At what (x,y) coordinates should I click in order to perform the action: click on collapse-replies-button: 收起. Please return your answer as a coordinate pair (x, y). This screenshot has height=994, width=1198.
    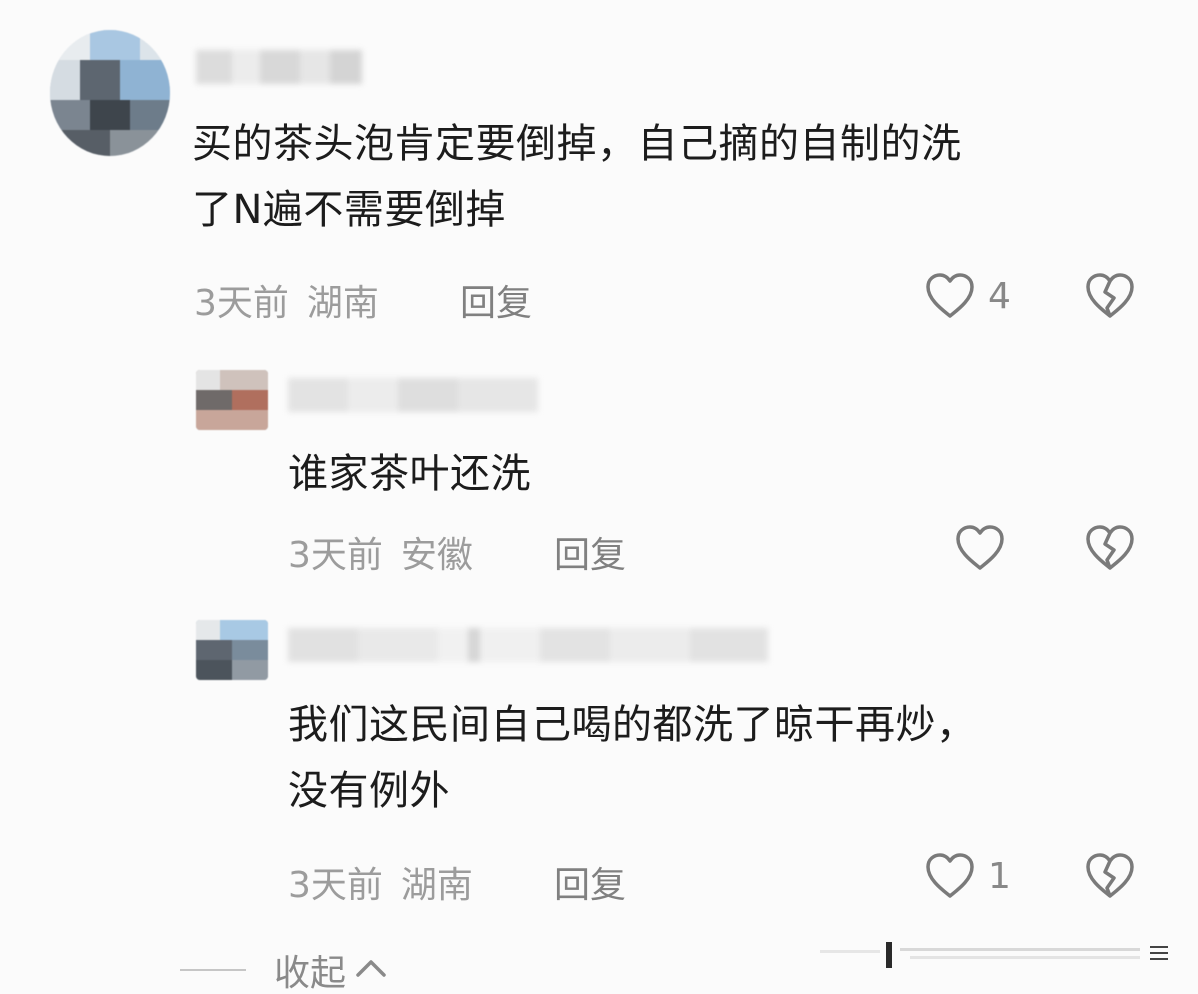
    Looking at the image, I should click on (284, 969).